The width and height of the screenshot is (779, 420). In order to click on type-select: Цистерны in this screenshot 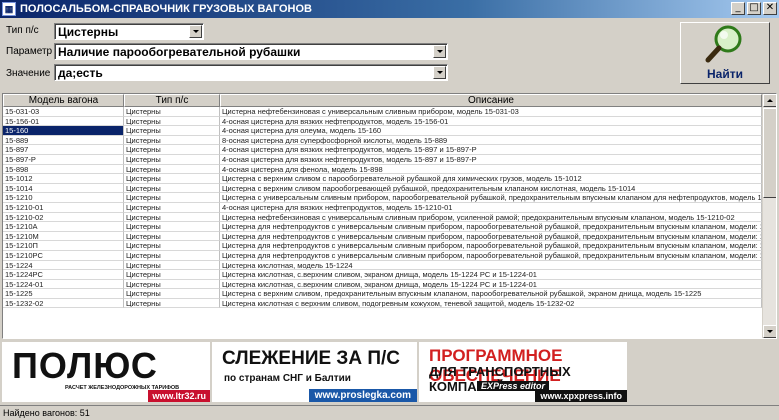, I will do `click(129, 31)`.